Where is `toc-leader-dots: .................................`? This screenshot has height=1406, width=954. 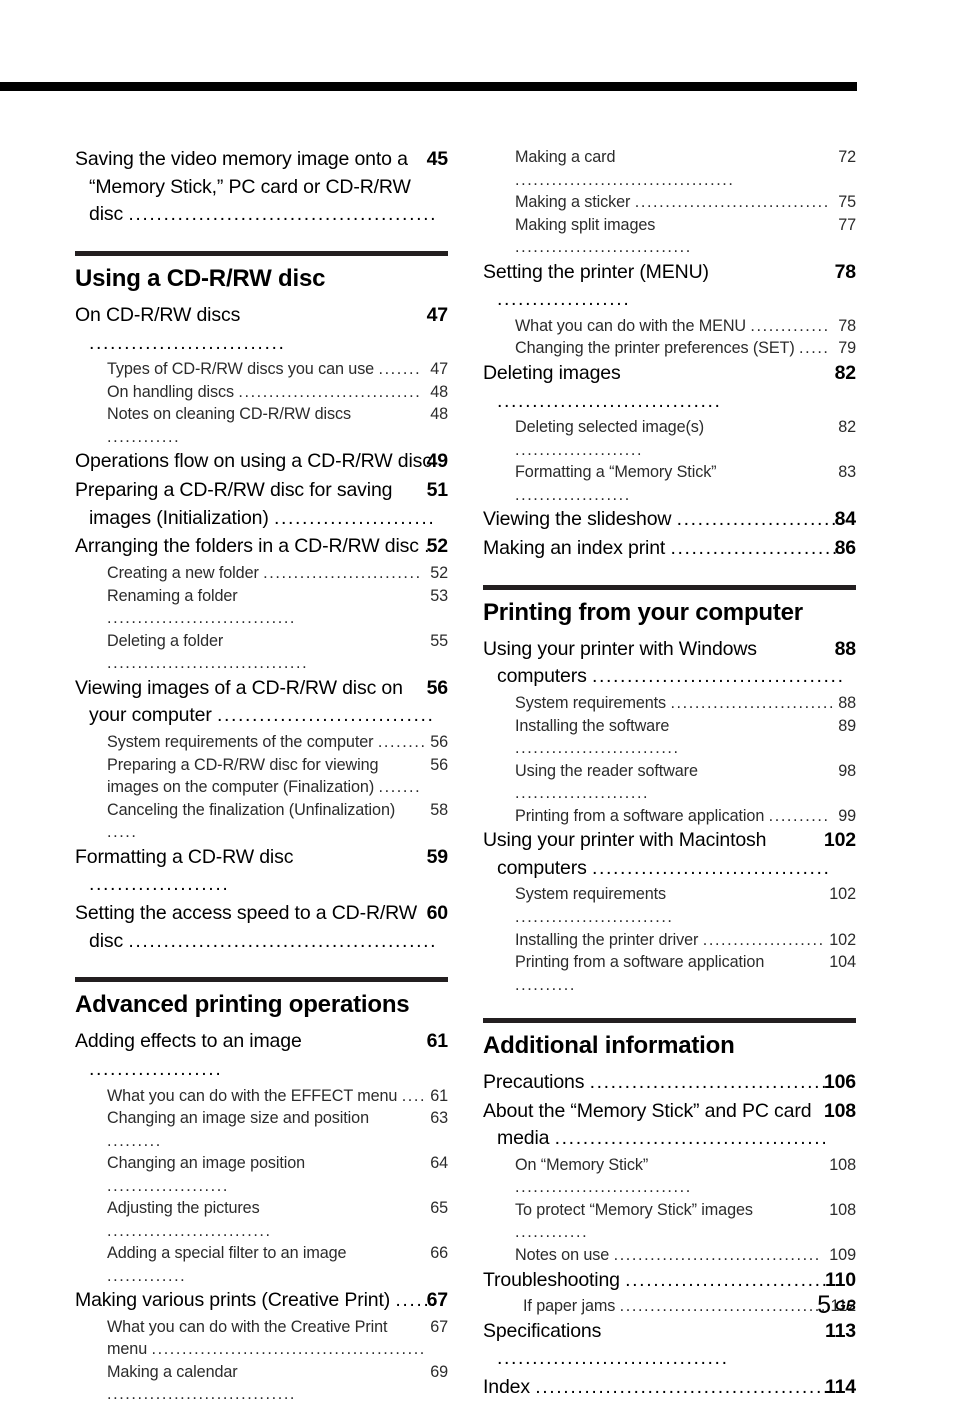 toc-leader-dots: ................................. is located at coordinates (208, 663).